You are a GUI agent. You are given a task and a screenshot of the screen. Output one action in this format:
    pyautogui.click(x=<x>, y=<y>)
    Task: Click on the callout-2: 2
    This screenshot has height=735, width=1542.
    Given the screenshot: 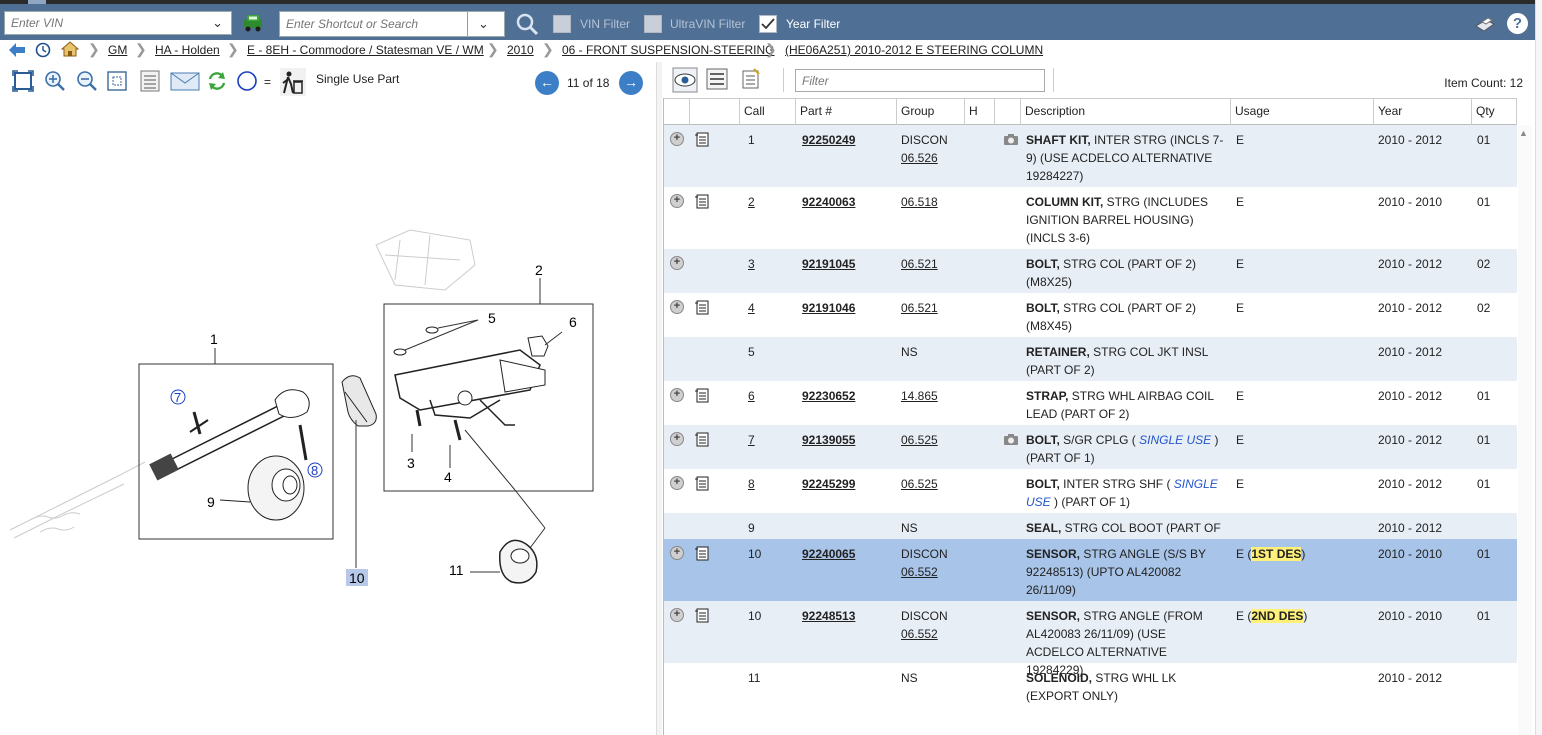 What is the action you would take?
    pyautogui.click(x=539, y=270)
    